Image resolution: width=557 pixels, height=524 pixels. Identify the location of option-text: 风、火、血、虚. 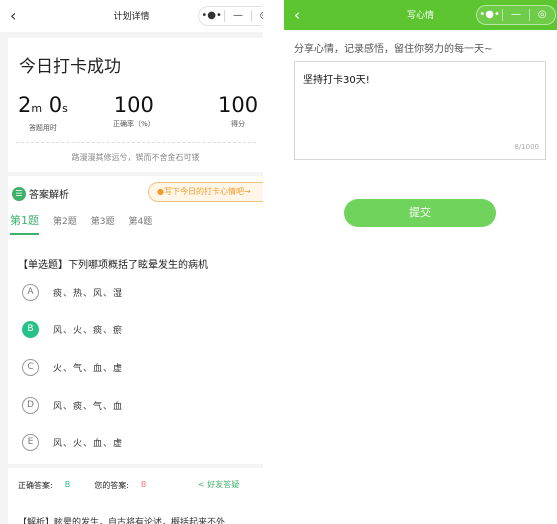
(88, 444).